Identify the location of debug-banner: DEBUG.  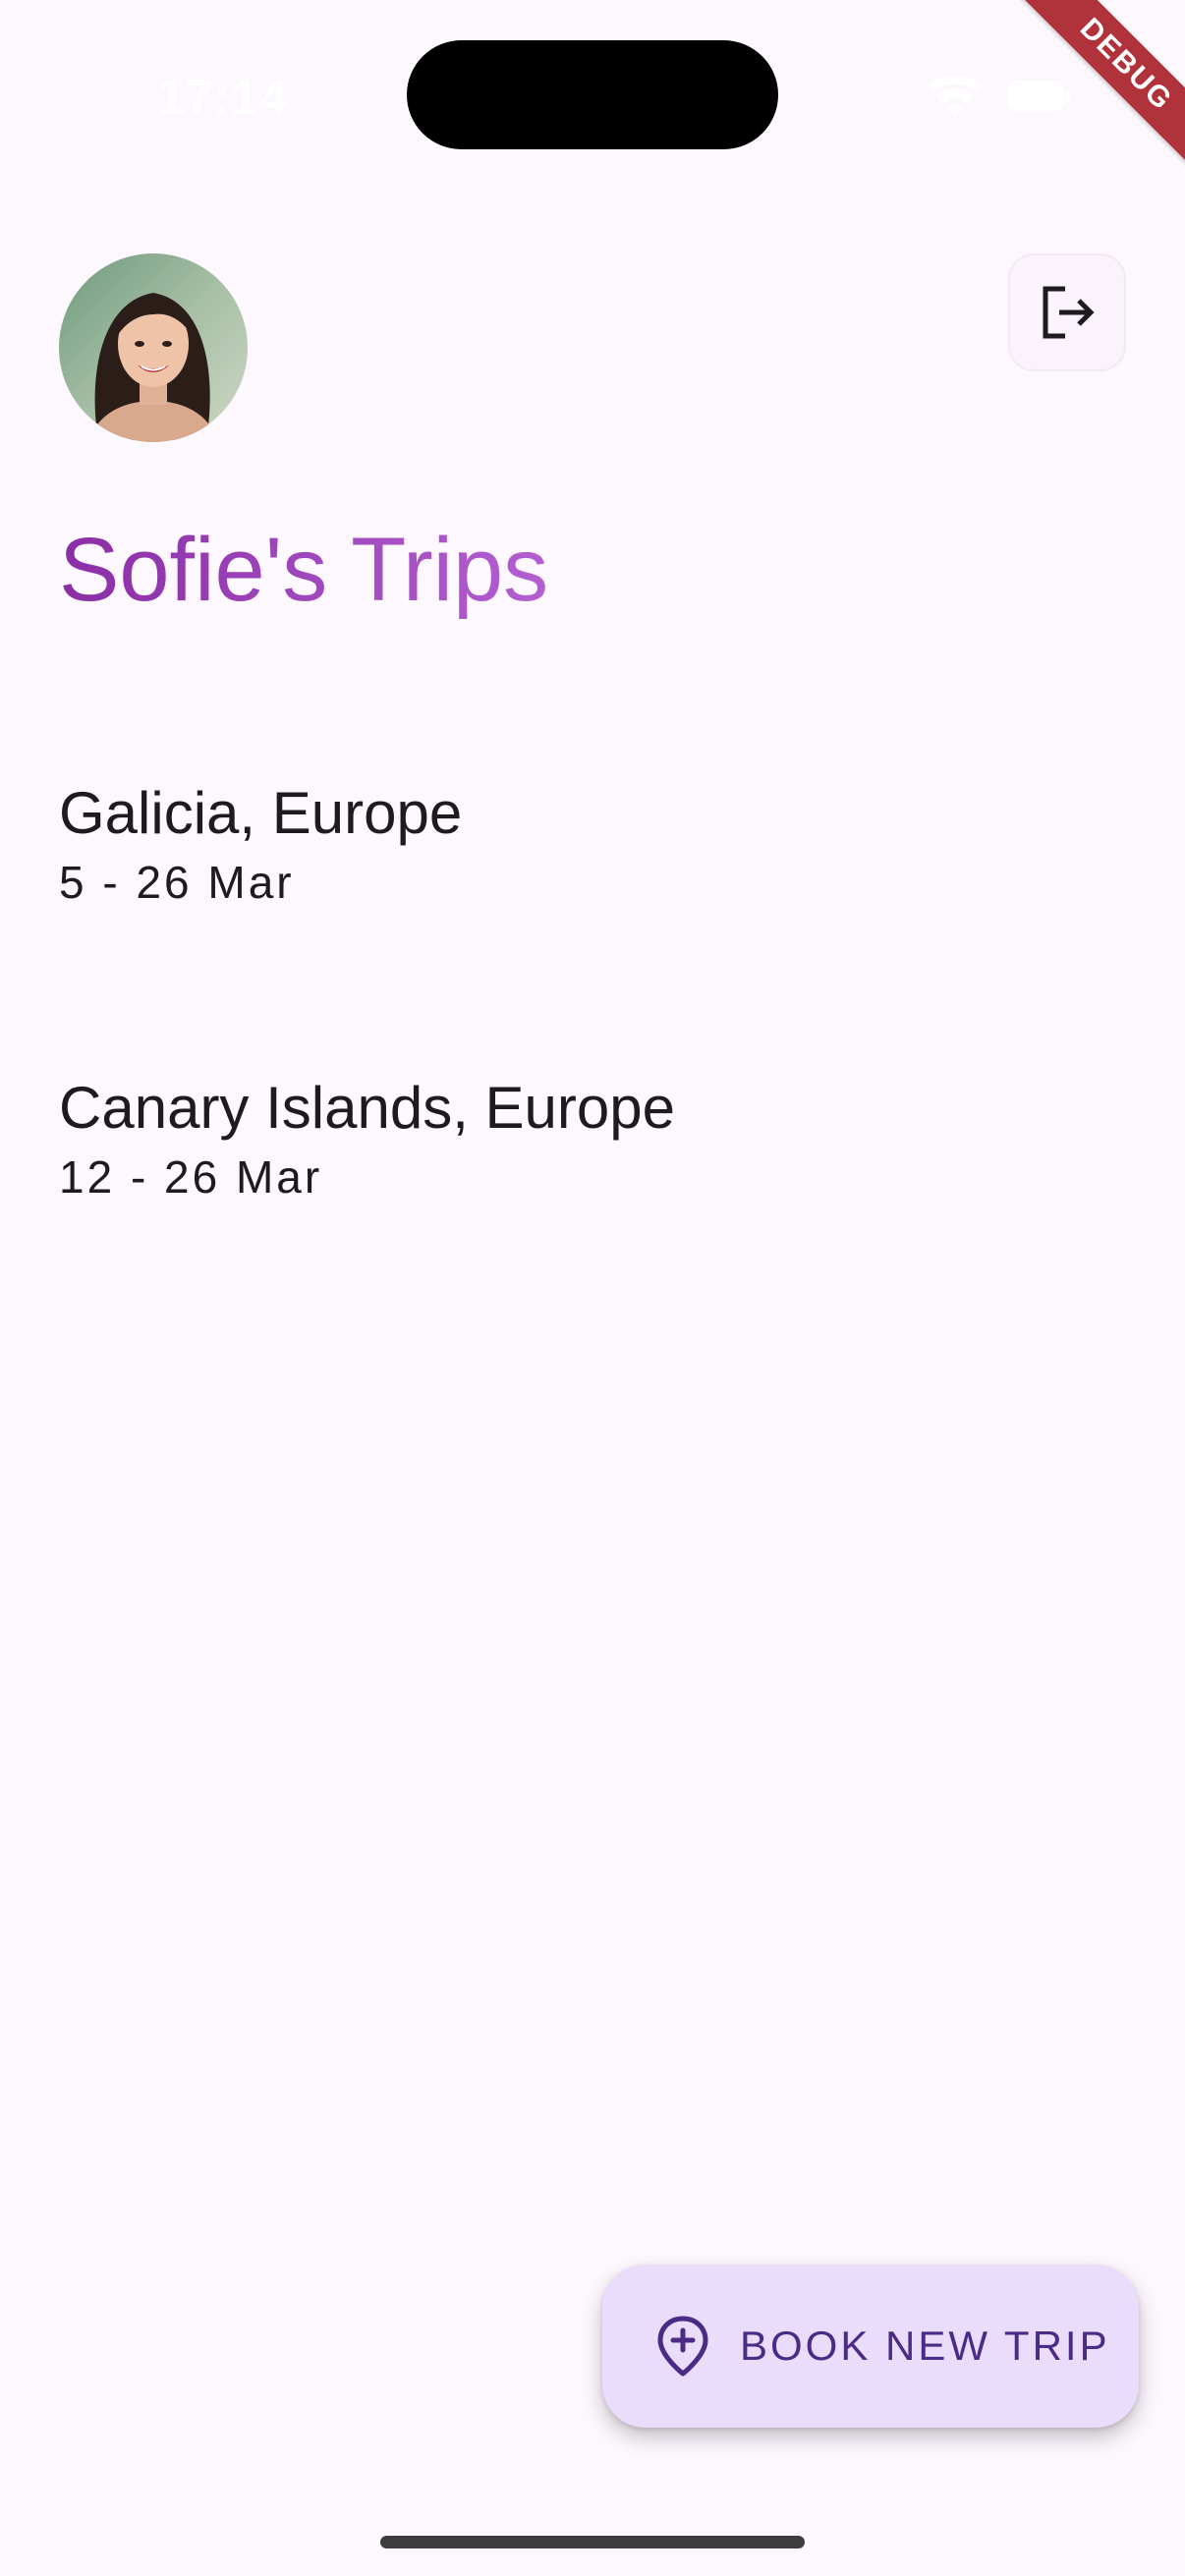
(1073, 114).